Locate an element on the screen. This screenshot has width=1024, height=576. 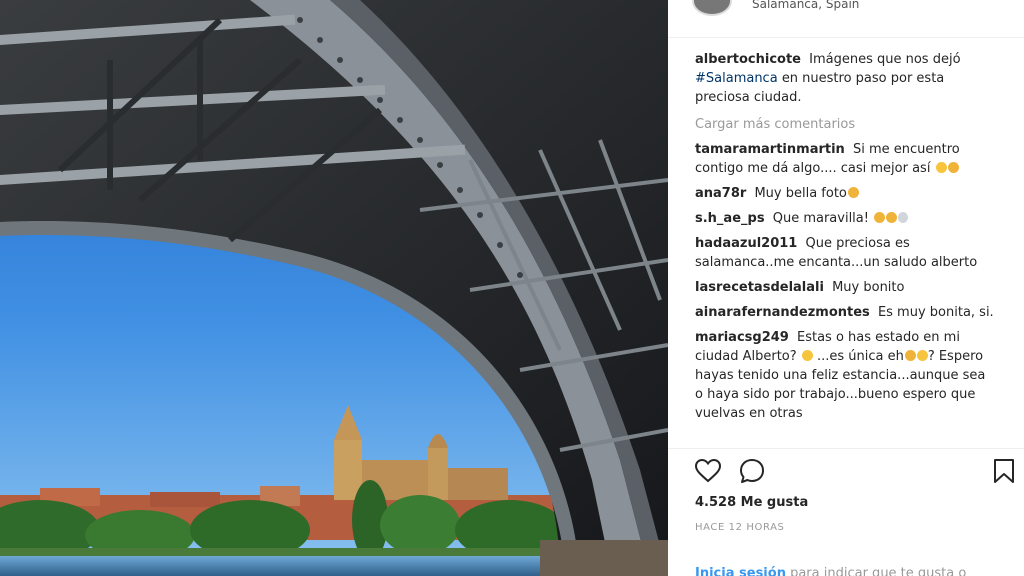
post-actions: 4.528 Me gusta HACE 12 HORAS is located at coordinates (846, 498).